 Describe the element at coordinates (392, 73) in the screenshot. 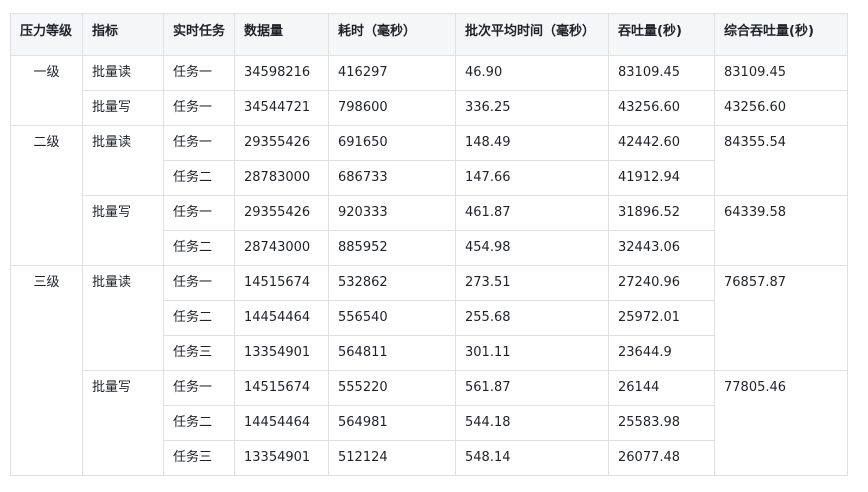

I see `elapsed-cell: 416297` at that location.